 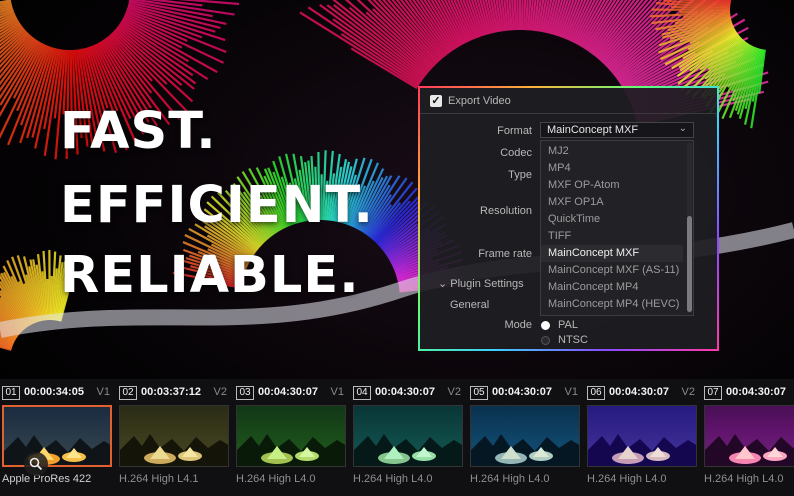 What do you see at coordinates (592, 130) in the screenshot?
I see `format-value: MainConcept MXF` at bounding box center [592, 130].